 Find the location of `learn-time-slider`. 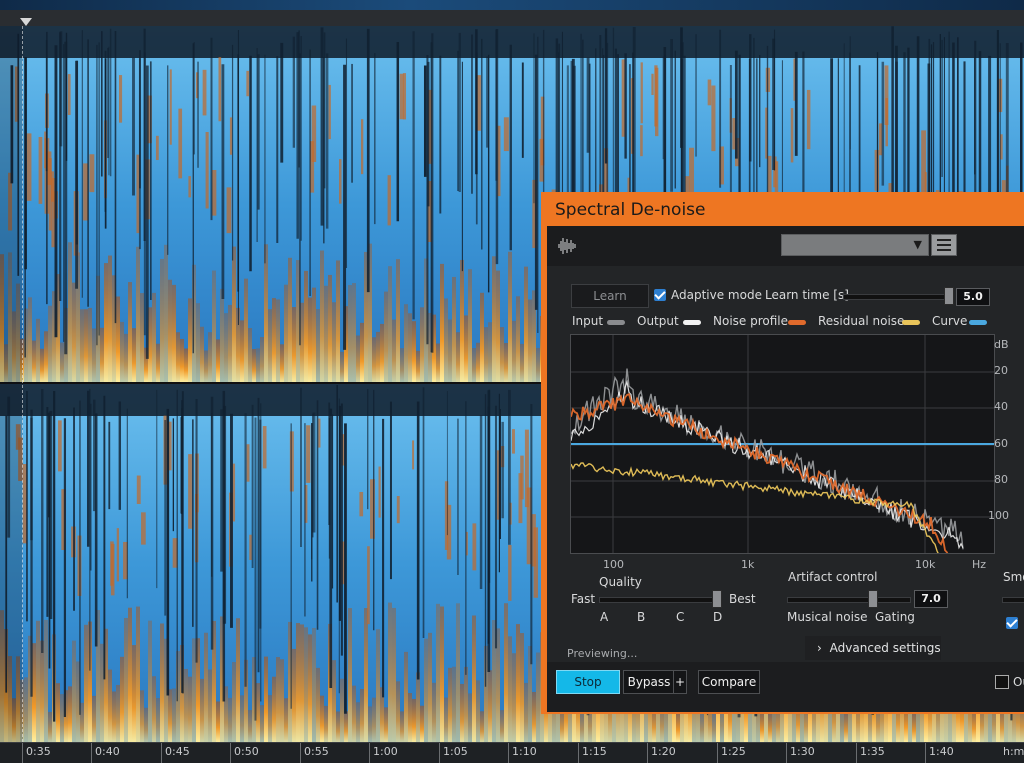

learn-time-slider is located at coordinates (898, 297).